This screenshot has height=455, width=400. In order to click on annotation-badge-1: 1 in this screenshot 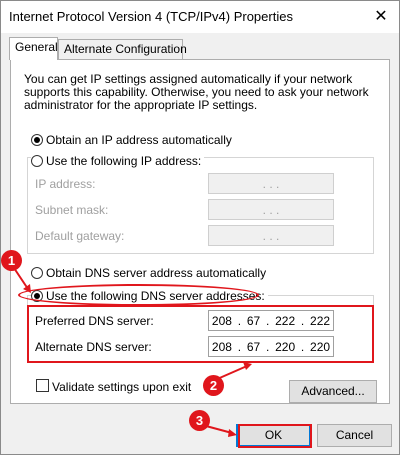, I will do `click(11, 260)`.